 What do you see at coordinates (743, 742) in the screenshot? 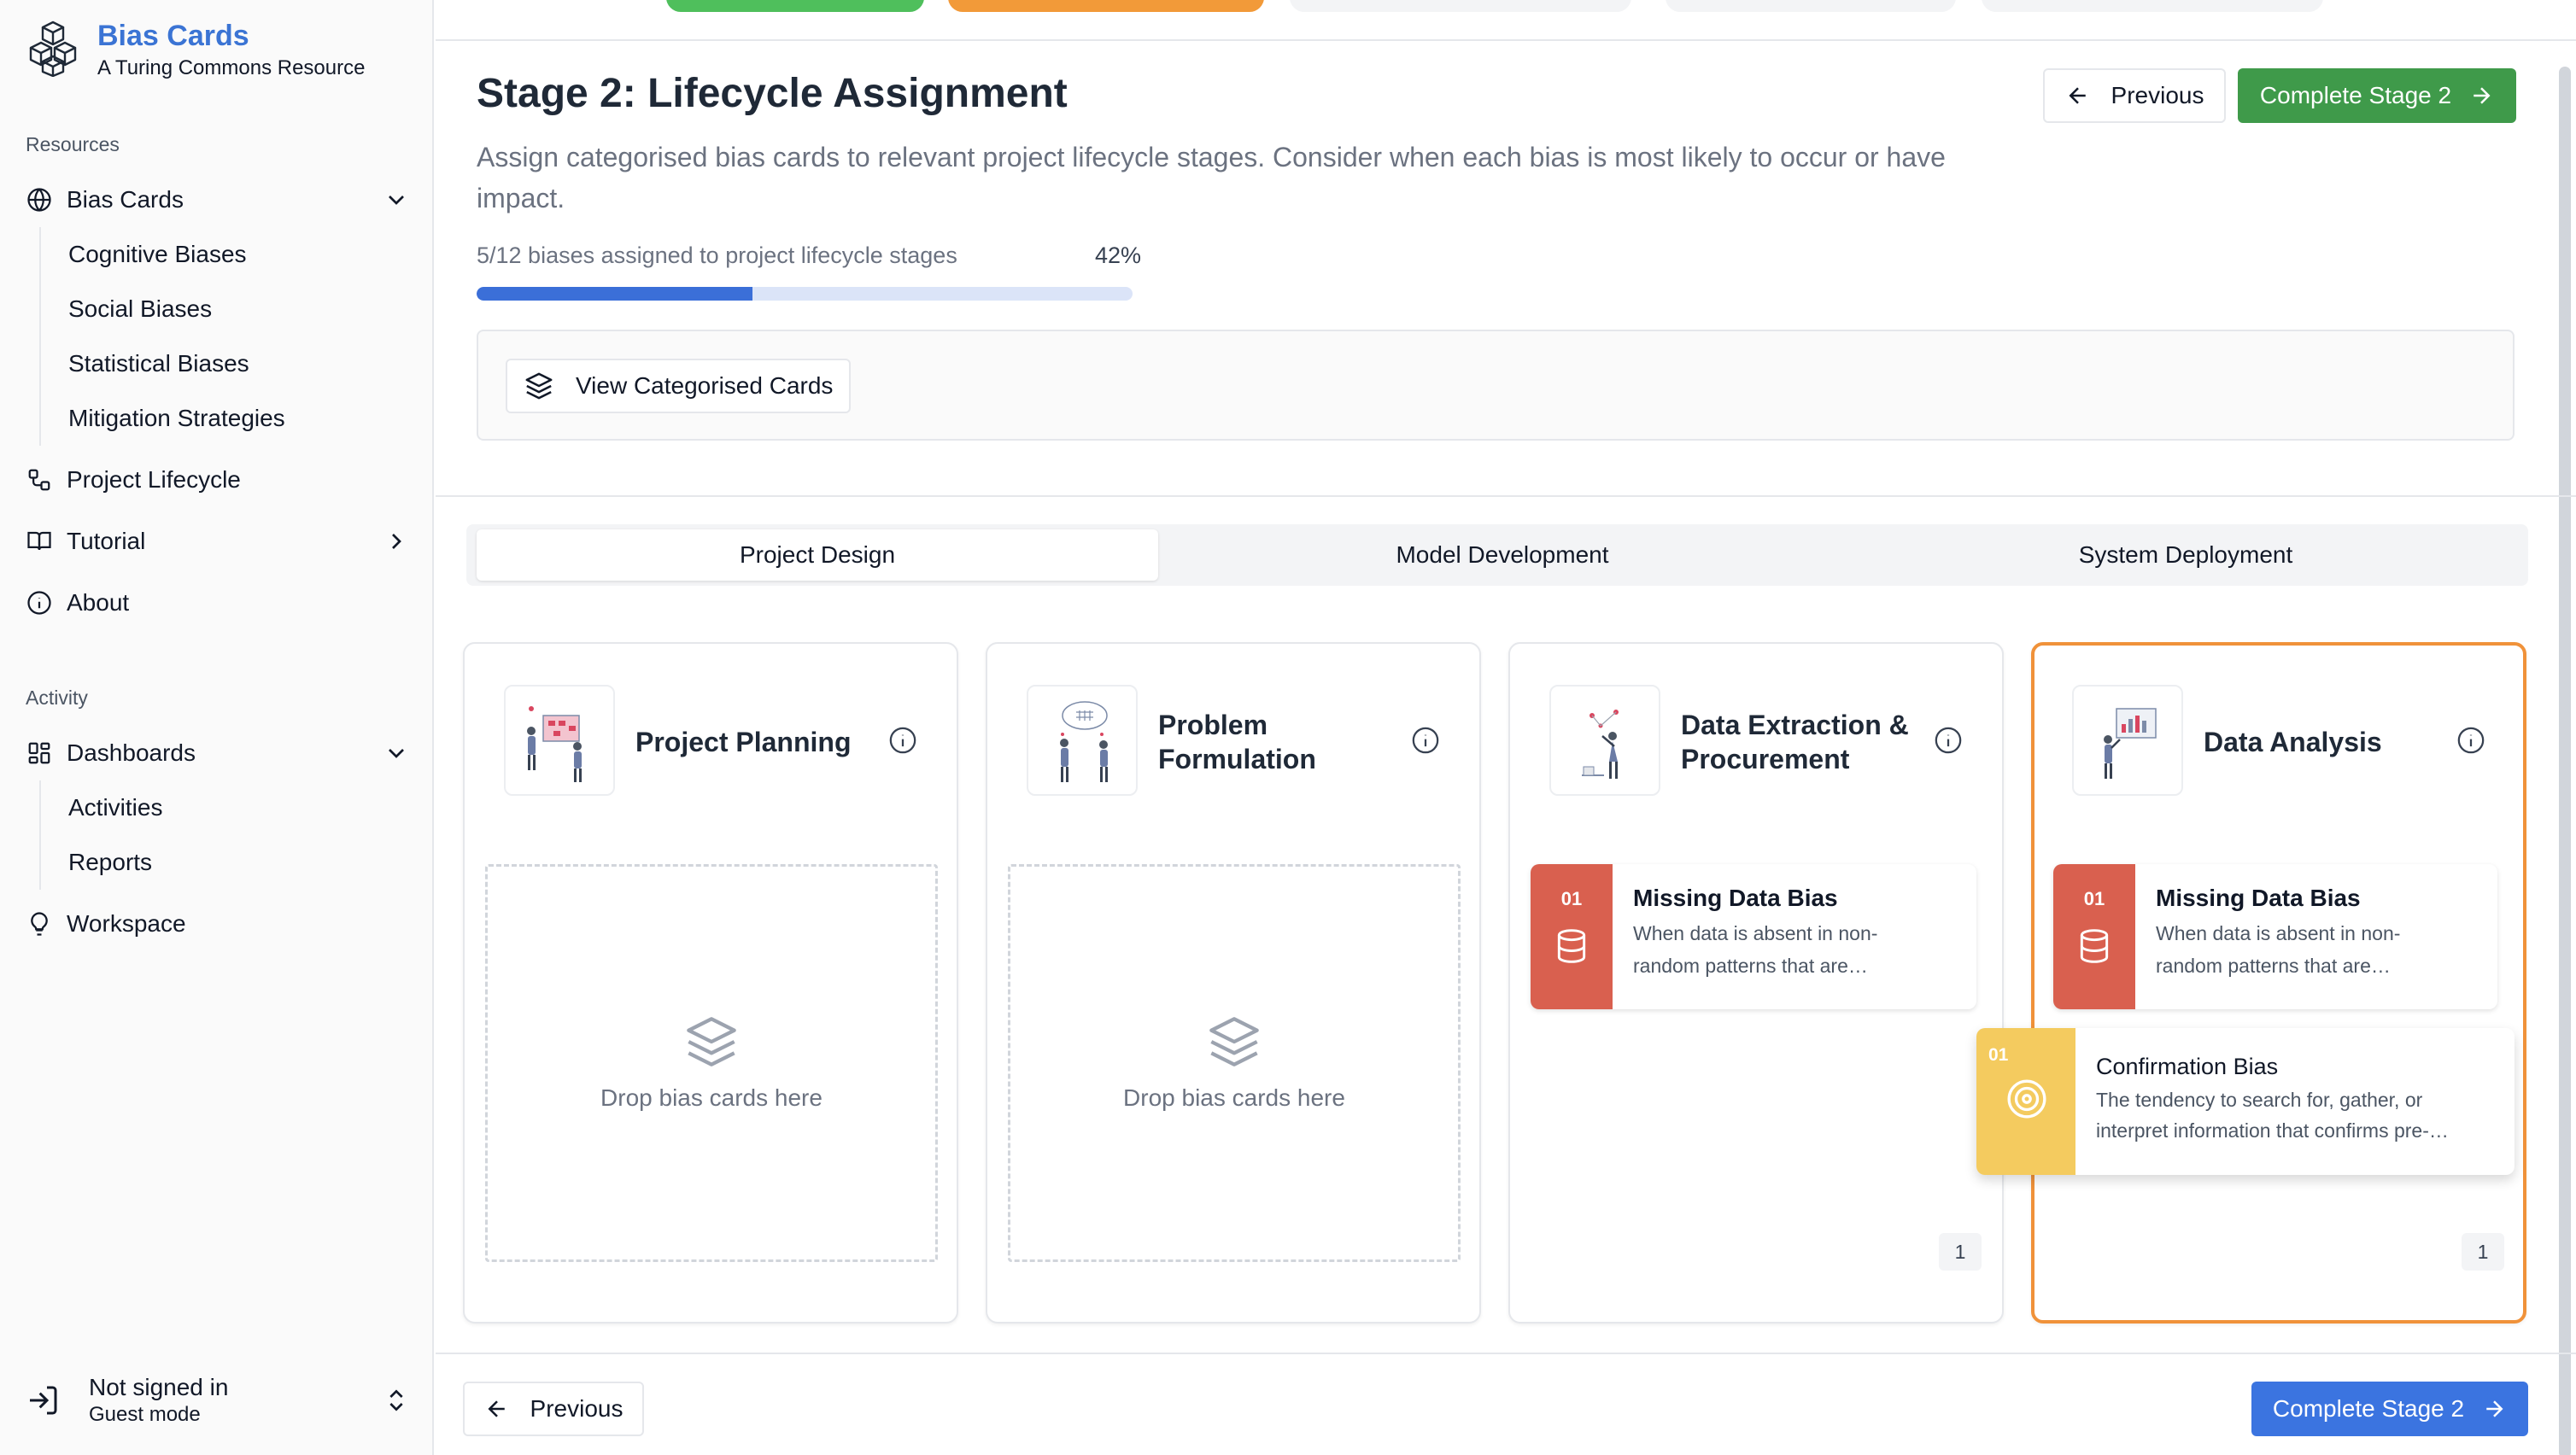
I see `stage-title: Project Planning` at bounding box center [743, 742].